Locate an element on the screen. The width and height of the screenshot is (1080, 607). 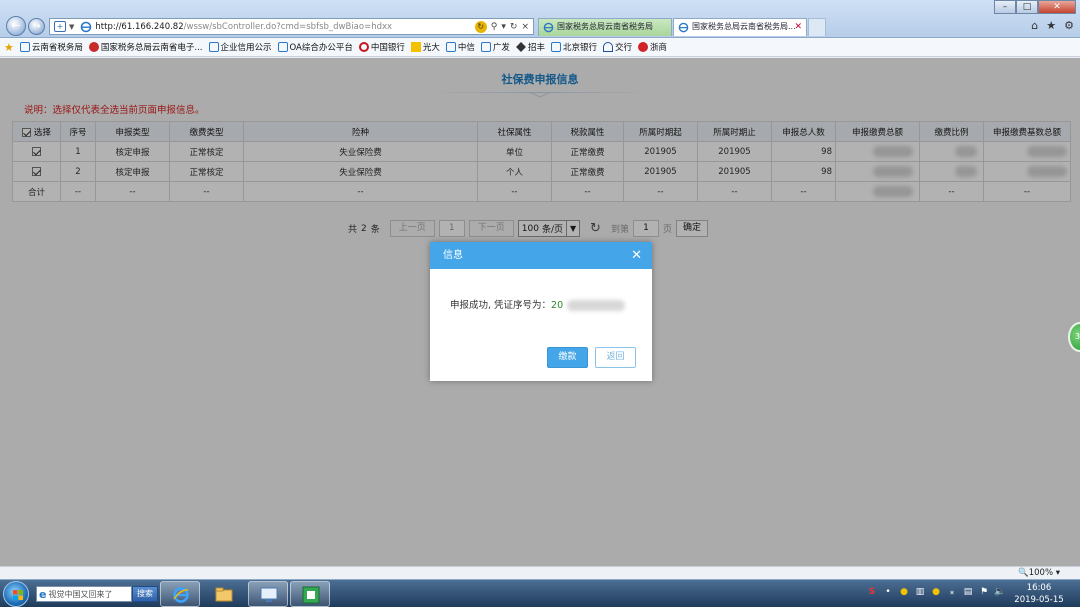
favorite-link: 招丰 is located at coordinates (530, 47).